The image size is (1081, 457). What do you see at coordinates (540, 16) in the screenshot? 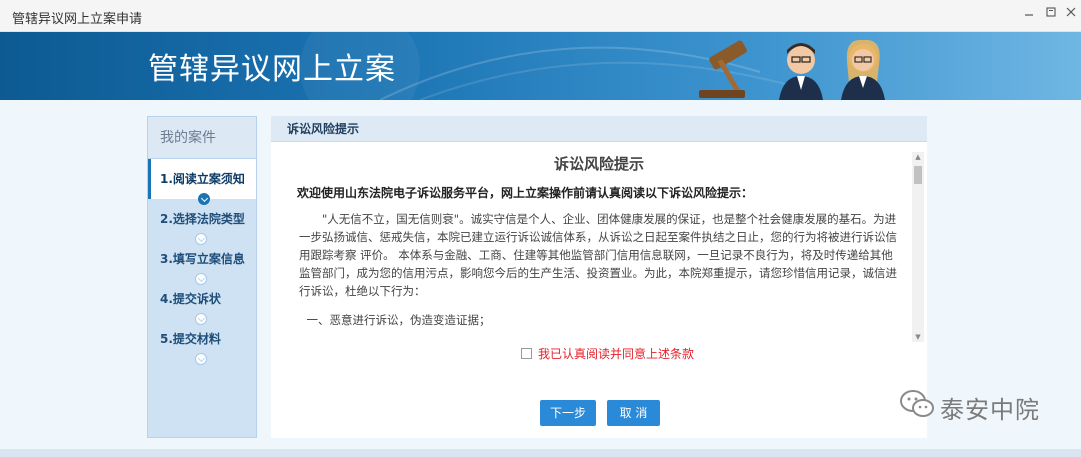
I see `window-titlebar: 管辖异议网上立案申请` at bounding box center [540, 16].